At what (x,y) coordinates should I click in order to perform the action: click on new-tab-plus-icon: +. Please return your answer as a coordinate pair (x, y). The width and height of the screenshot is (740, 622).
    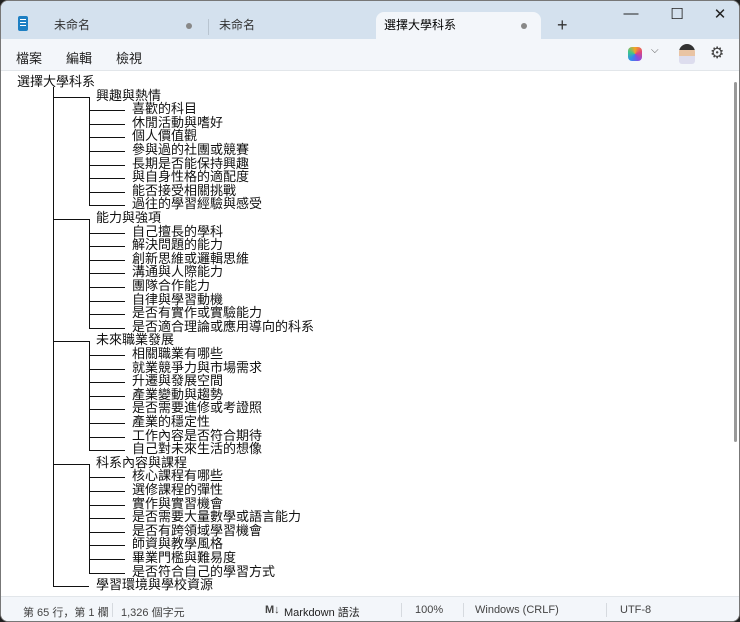
    Looking at the image, I should click on (562, 25).